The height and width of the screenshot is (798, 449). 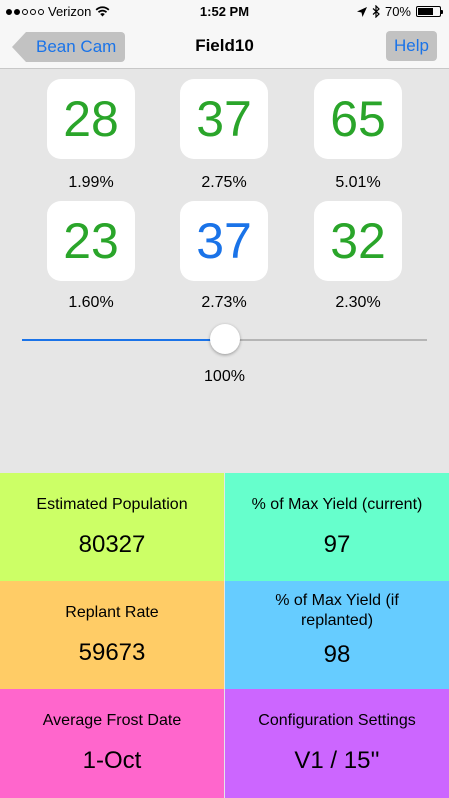 I want to click on max-yield-replanted-cell: % of Max Yield (if replanted) 98, so click(x=337, y=635).